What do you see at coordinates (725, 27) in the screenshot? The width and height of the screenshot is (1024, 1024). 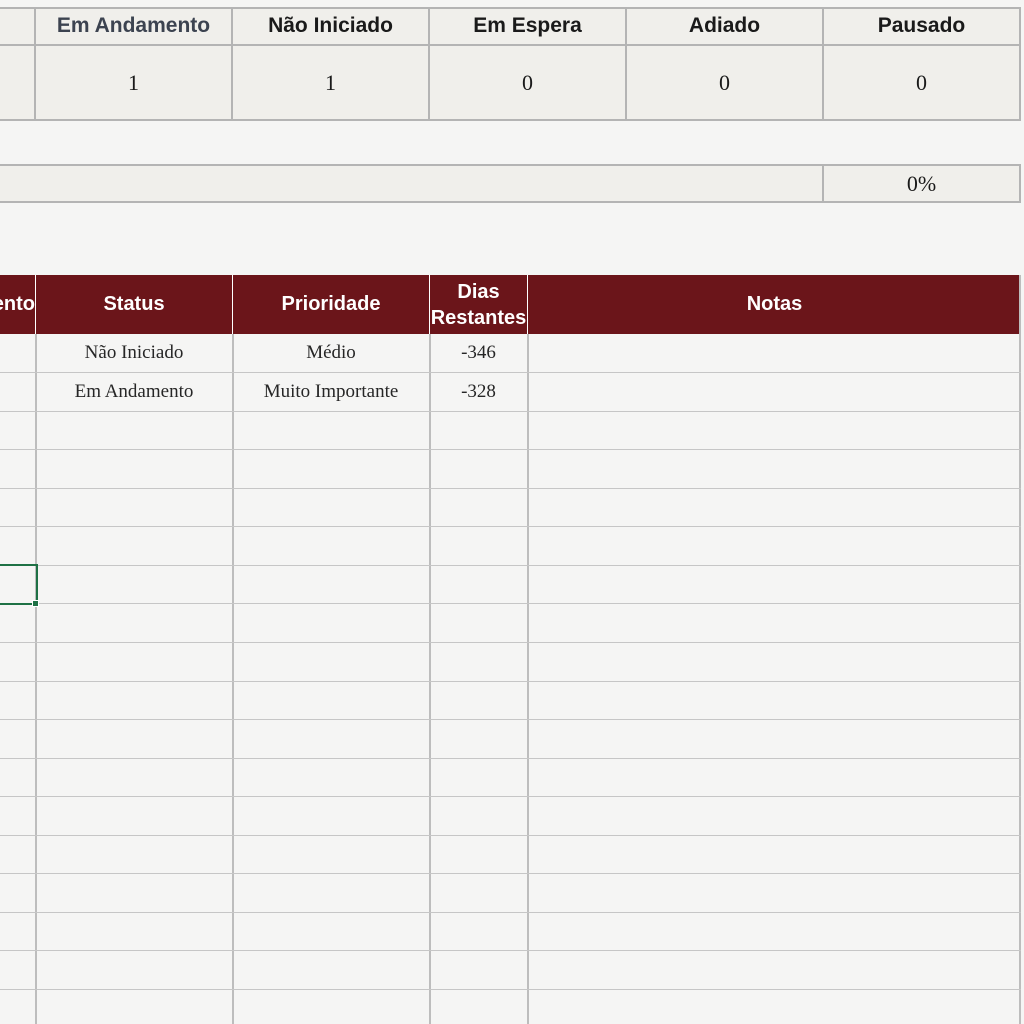 I see `summary-header-adiado: Adiado` at bounding box center [725, 27].